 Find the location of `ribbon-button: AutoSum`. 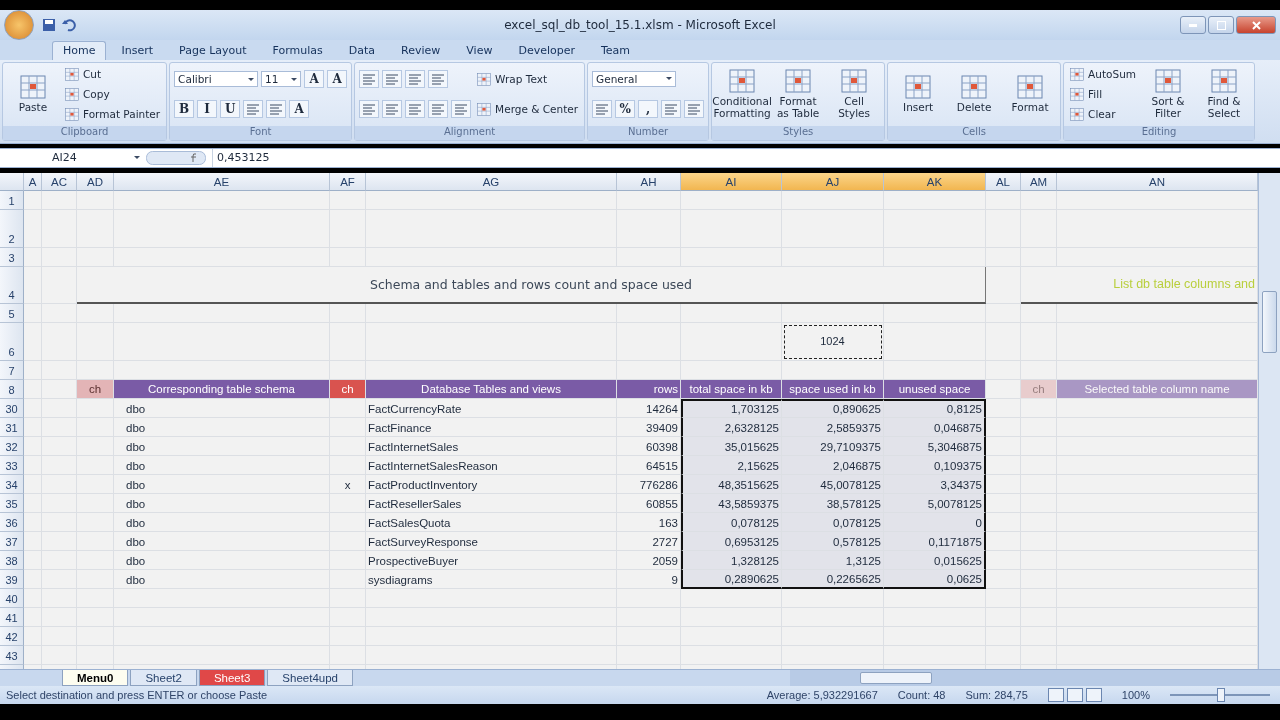

ribbon-button: AutoSum is located at coordinates (1103, 74).